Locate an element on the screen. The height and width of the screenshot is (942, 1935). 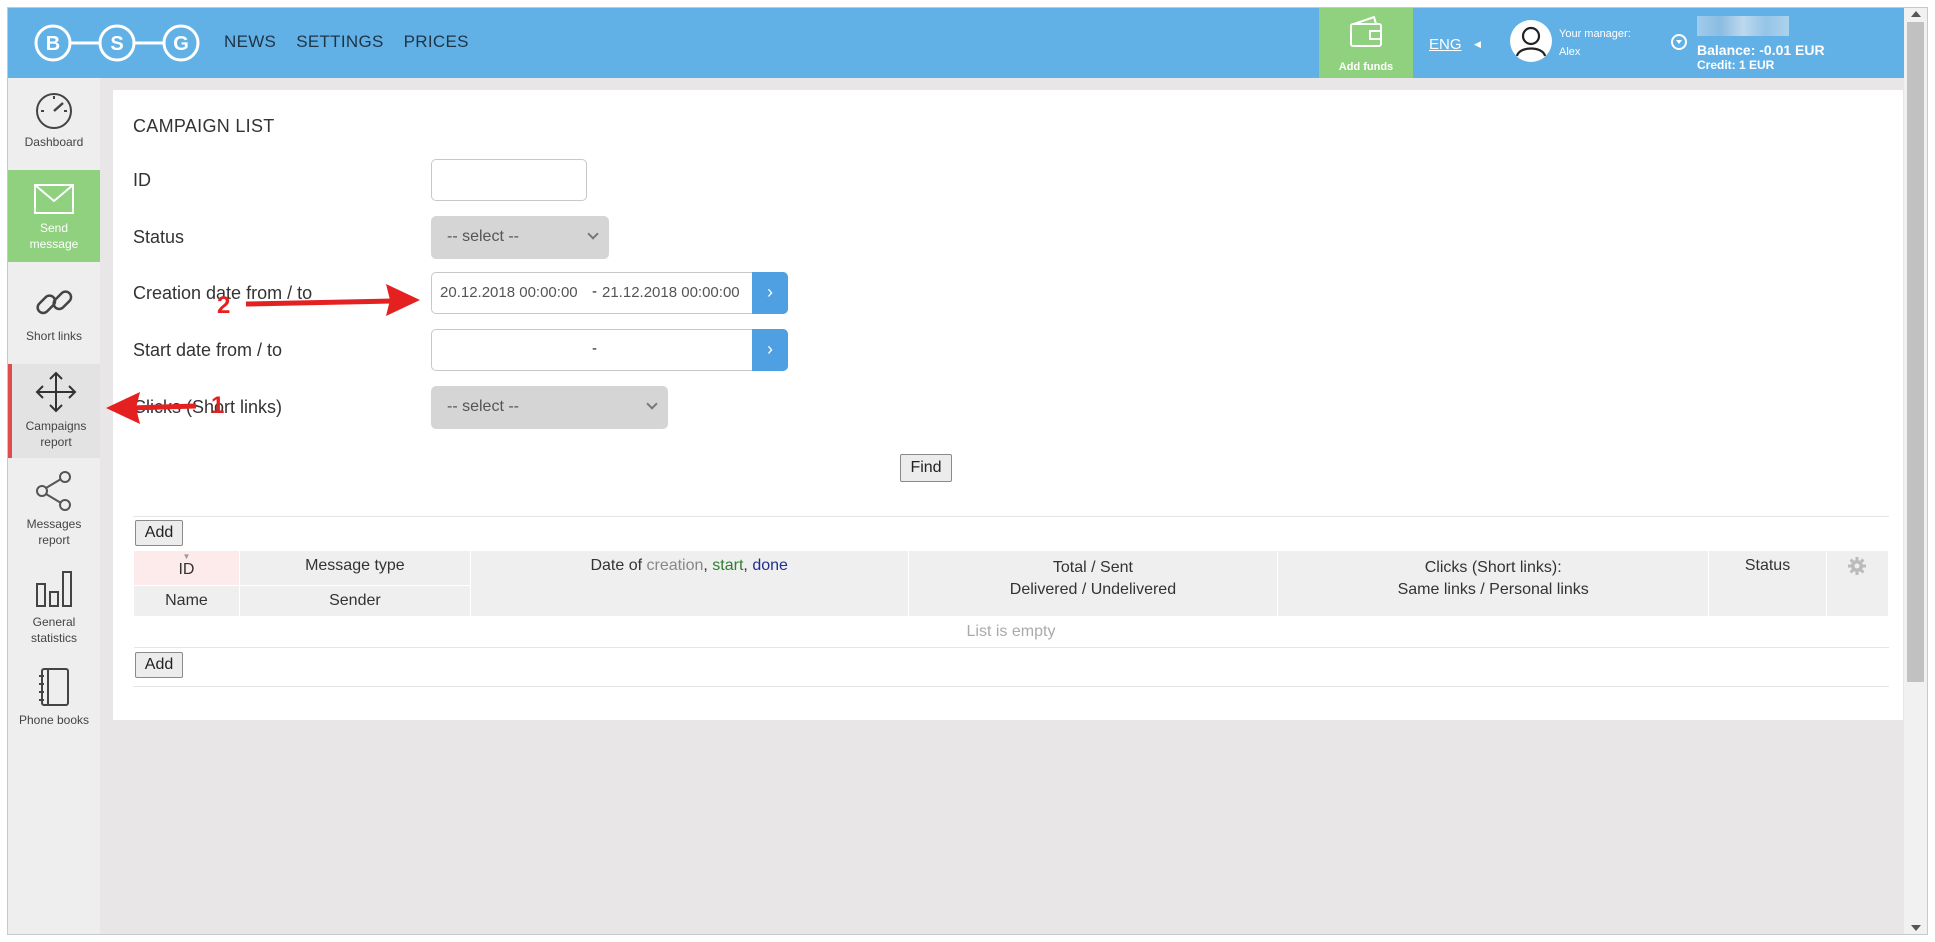
sort-caret-icon: ▼ is located at coordinates (186, 556).